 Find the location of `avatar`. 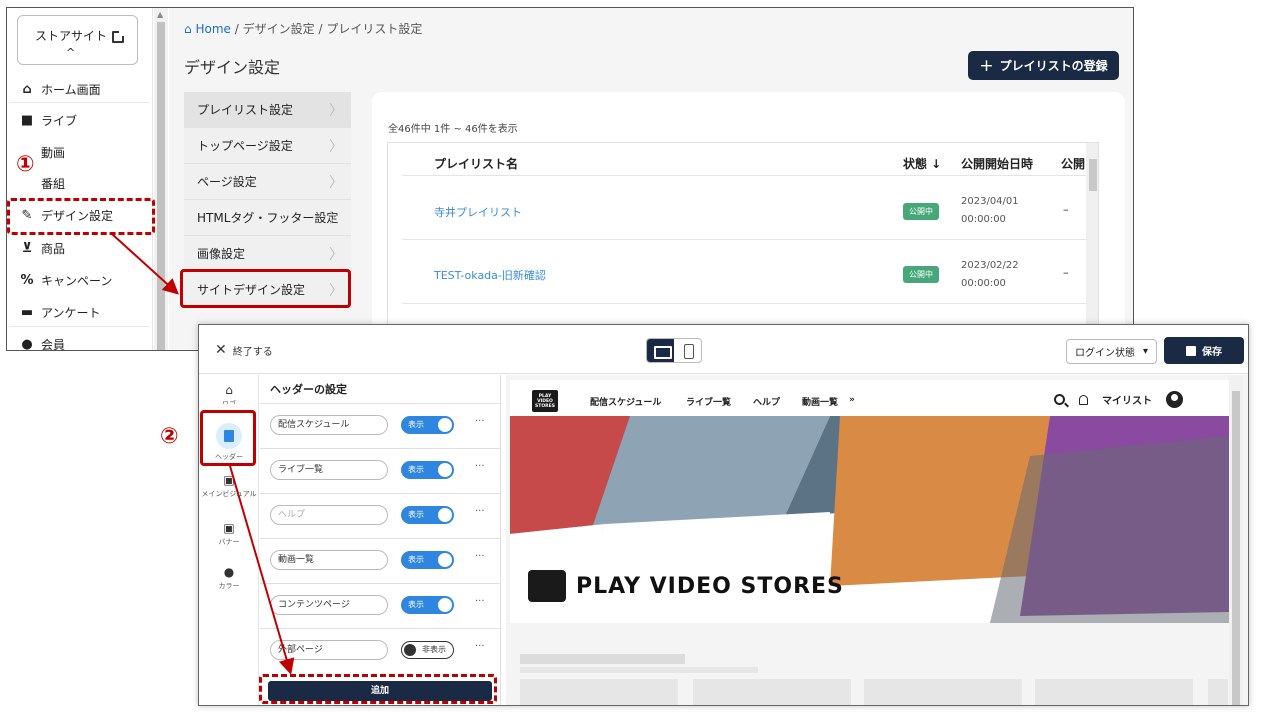

avatar is located at coordinates (1174, 399).